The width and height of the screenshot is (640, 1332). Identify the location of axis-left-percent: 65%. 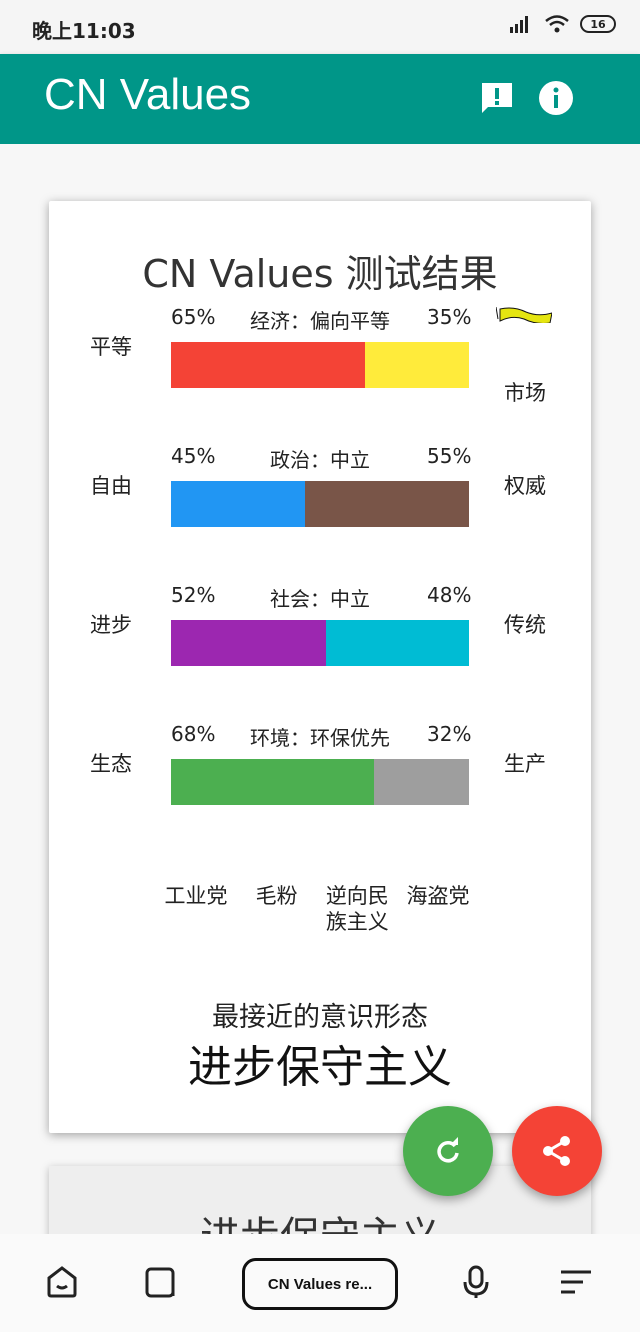
(193, 317).